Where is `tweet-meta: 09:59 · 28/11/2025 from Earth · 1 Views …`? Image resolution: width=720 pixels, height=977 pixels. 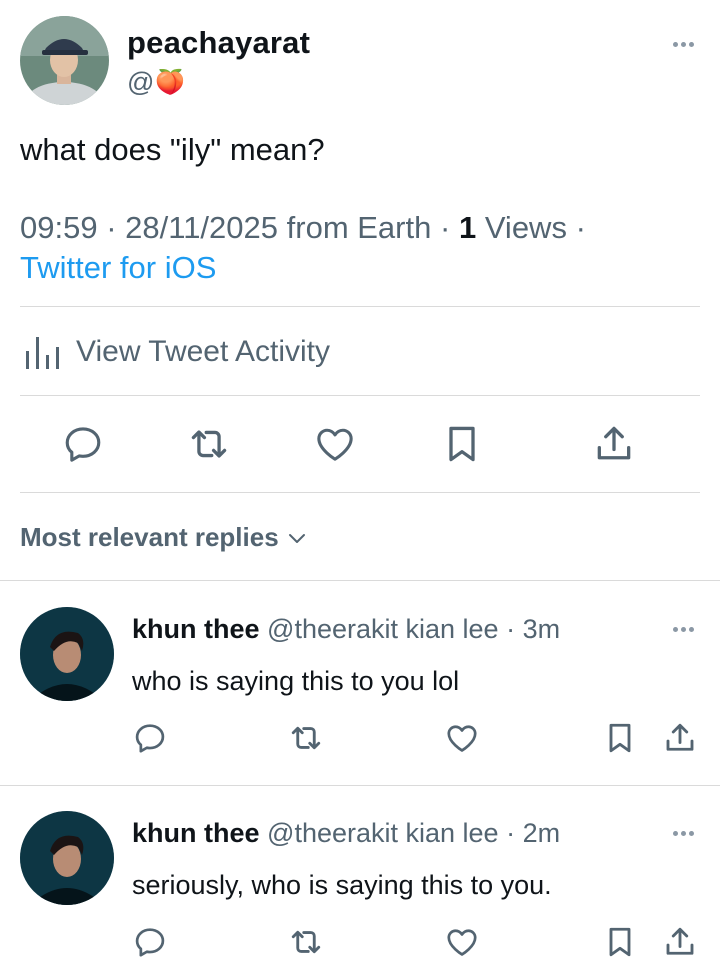 tweet-meta: 09:59 · 28/11/2025 from Earth · 1 Views … is located at coordinates (360, 248).